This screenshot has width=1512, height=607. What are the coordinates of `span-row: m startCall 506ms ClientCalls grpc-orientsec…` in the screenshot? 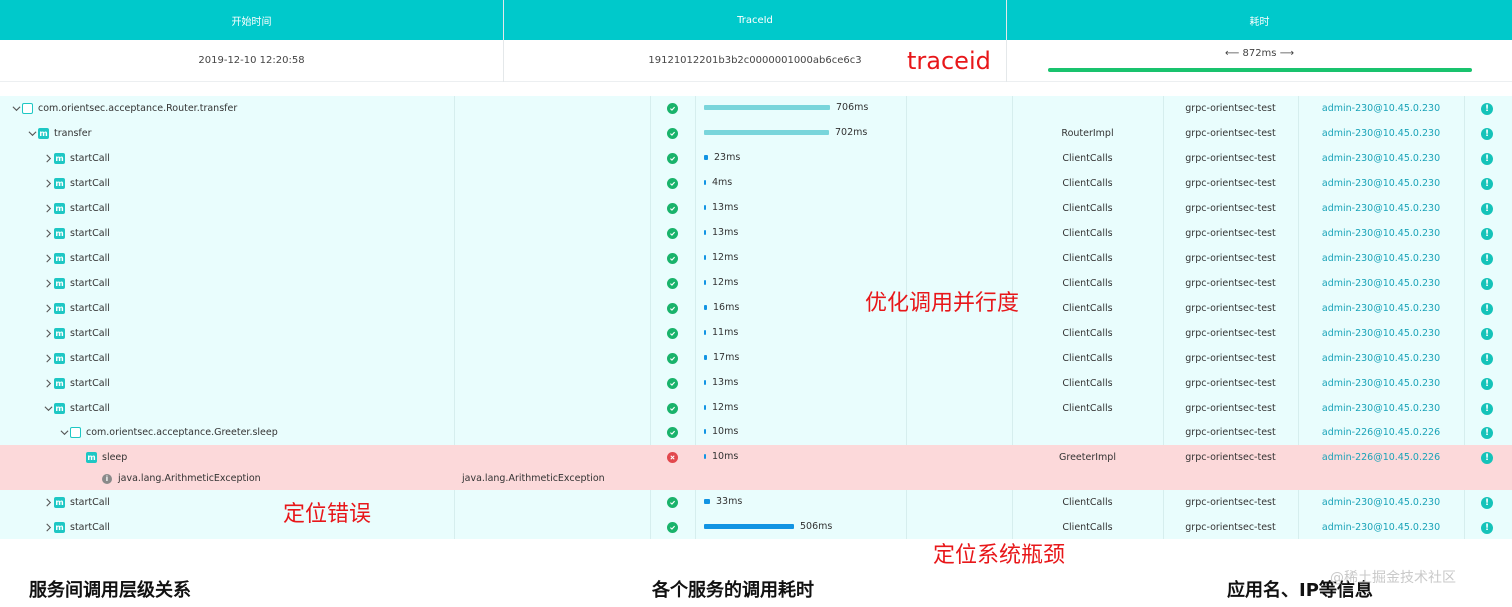 It's located at (756, 527).